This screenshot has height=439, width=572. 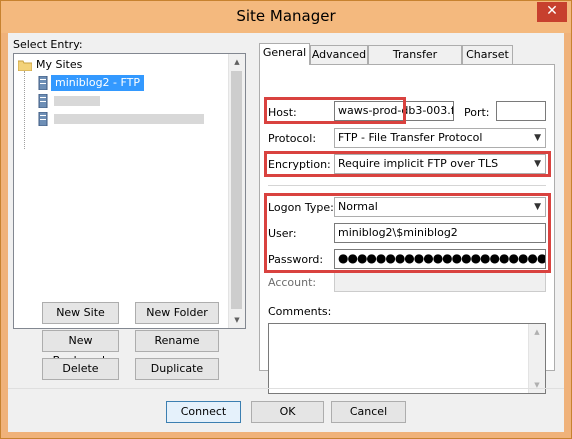 I want to click on protocol-select: FTP - File Transfer Protocol ▼, so click(x=440, y=138).